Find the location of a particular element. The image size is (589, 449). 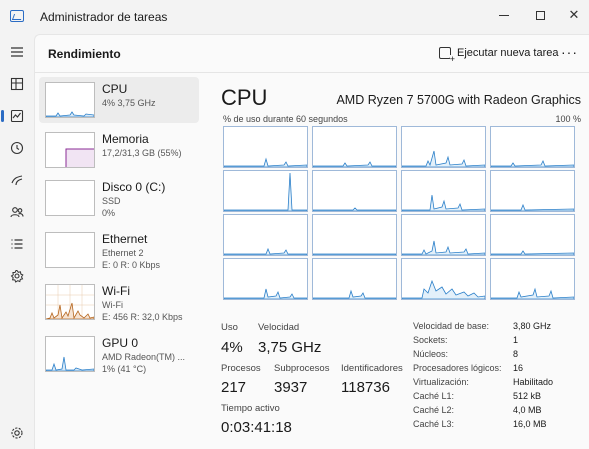

property-row: Procesadores lógicos: 16 is located at coordinates (498, 370).